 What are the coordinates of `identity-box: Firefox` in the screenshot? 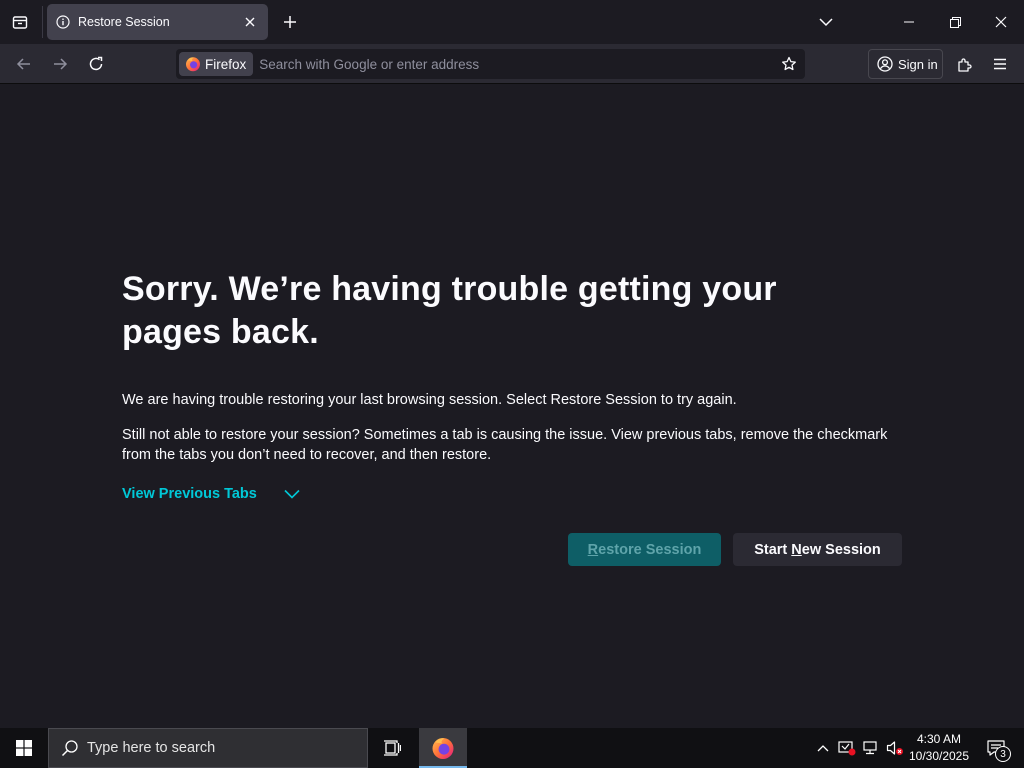 It's located at (216, 64).